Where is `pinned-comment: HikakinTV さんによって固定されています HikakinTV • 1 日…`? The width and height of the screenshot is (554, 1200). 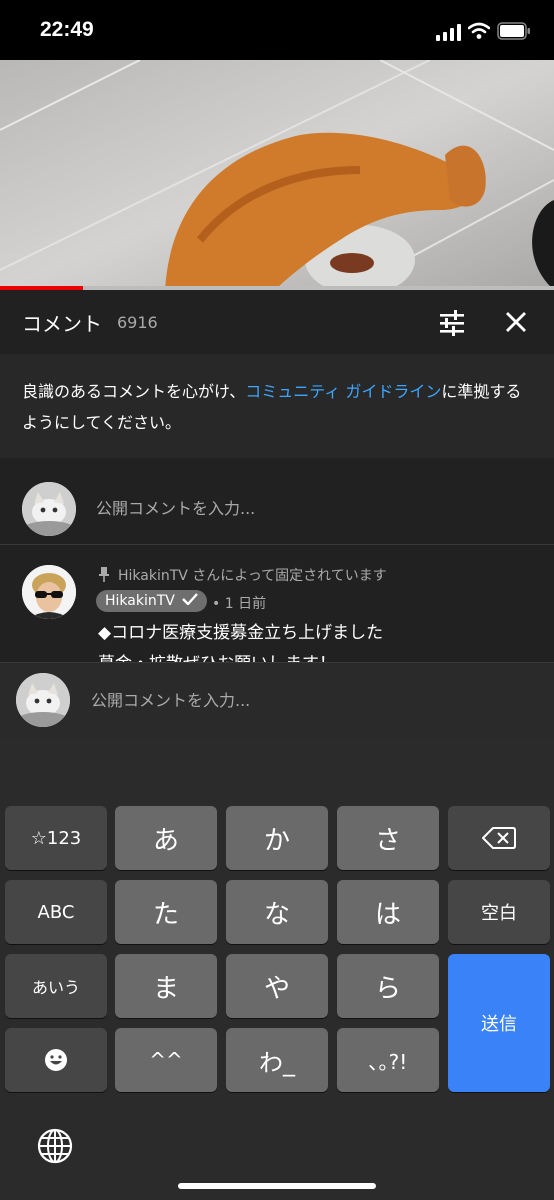
pinned-comment: HikakinTV さんによって固定されています HikakinTV • 1 日… is located at coordinates (277, 603).